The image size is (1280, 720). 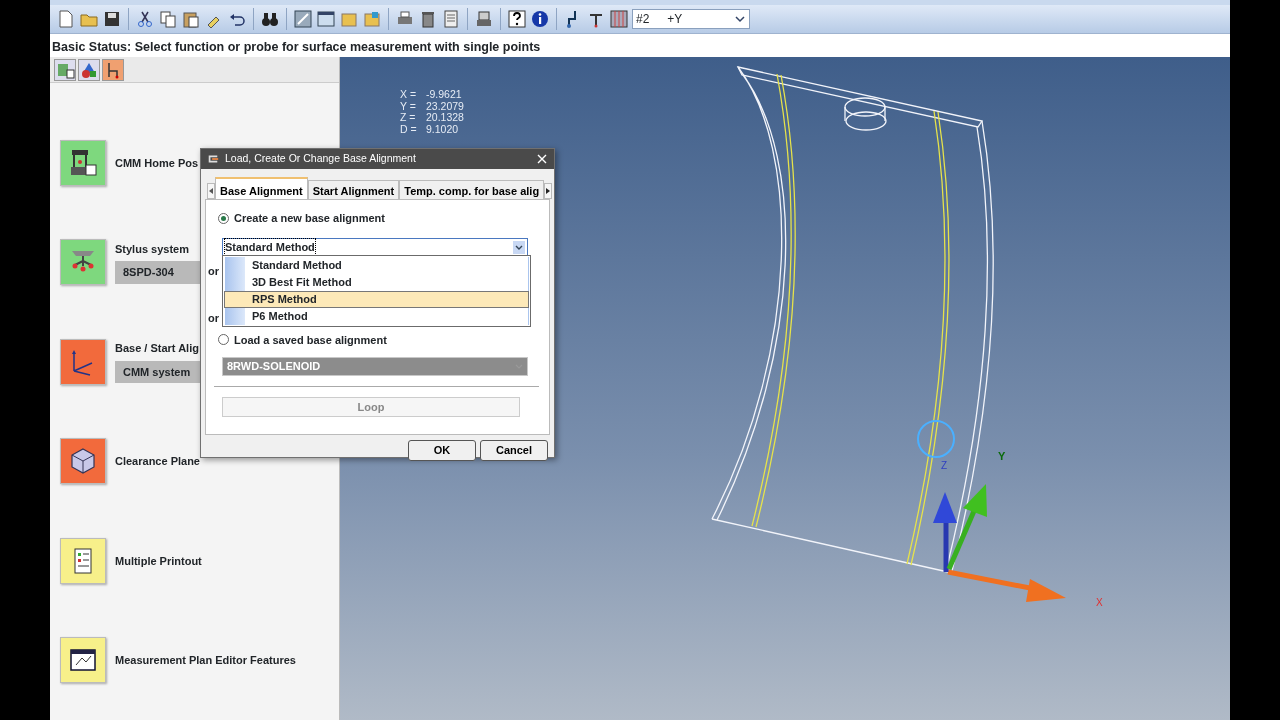 What do you see at coordinates (205, 660) in the screenshot?
I see `function-label: Measurement Plan Editor Features` at bounding box center [205, 660].